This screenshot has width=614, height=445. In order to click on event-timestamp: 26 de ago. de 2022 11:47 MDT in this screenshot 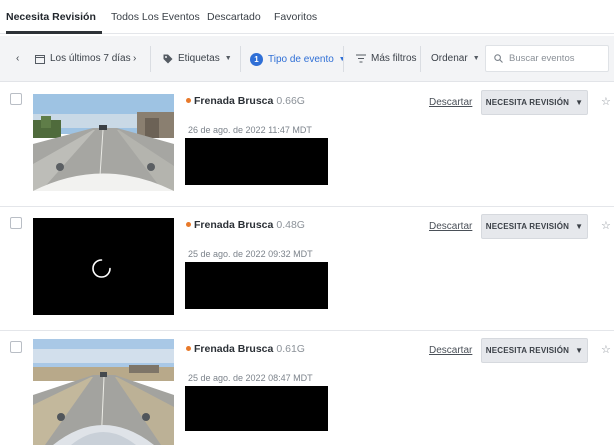, I will do `click(250, 130)`.